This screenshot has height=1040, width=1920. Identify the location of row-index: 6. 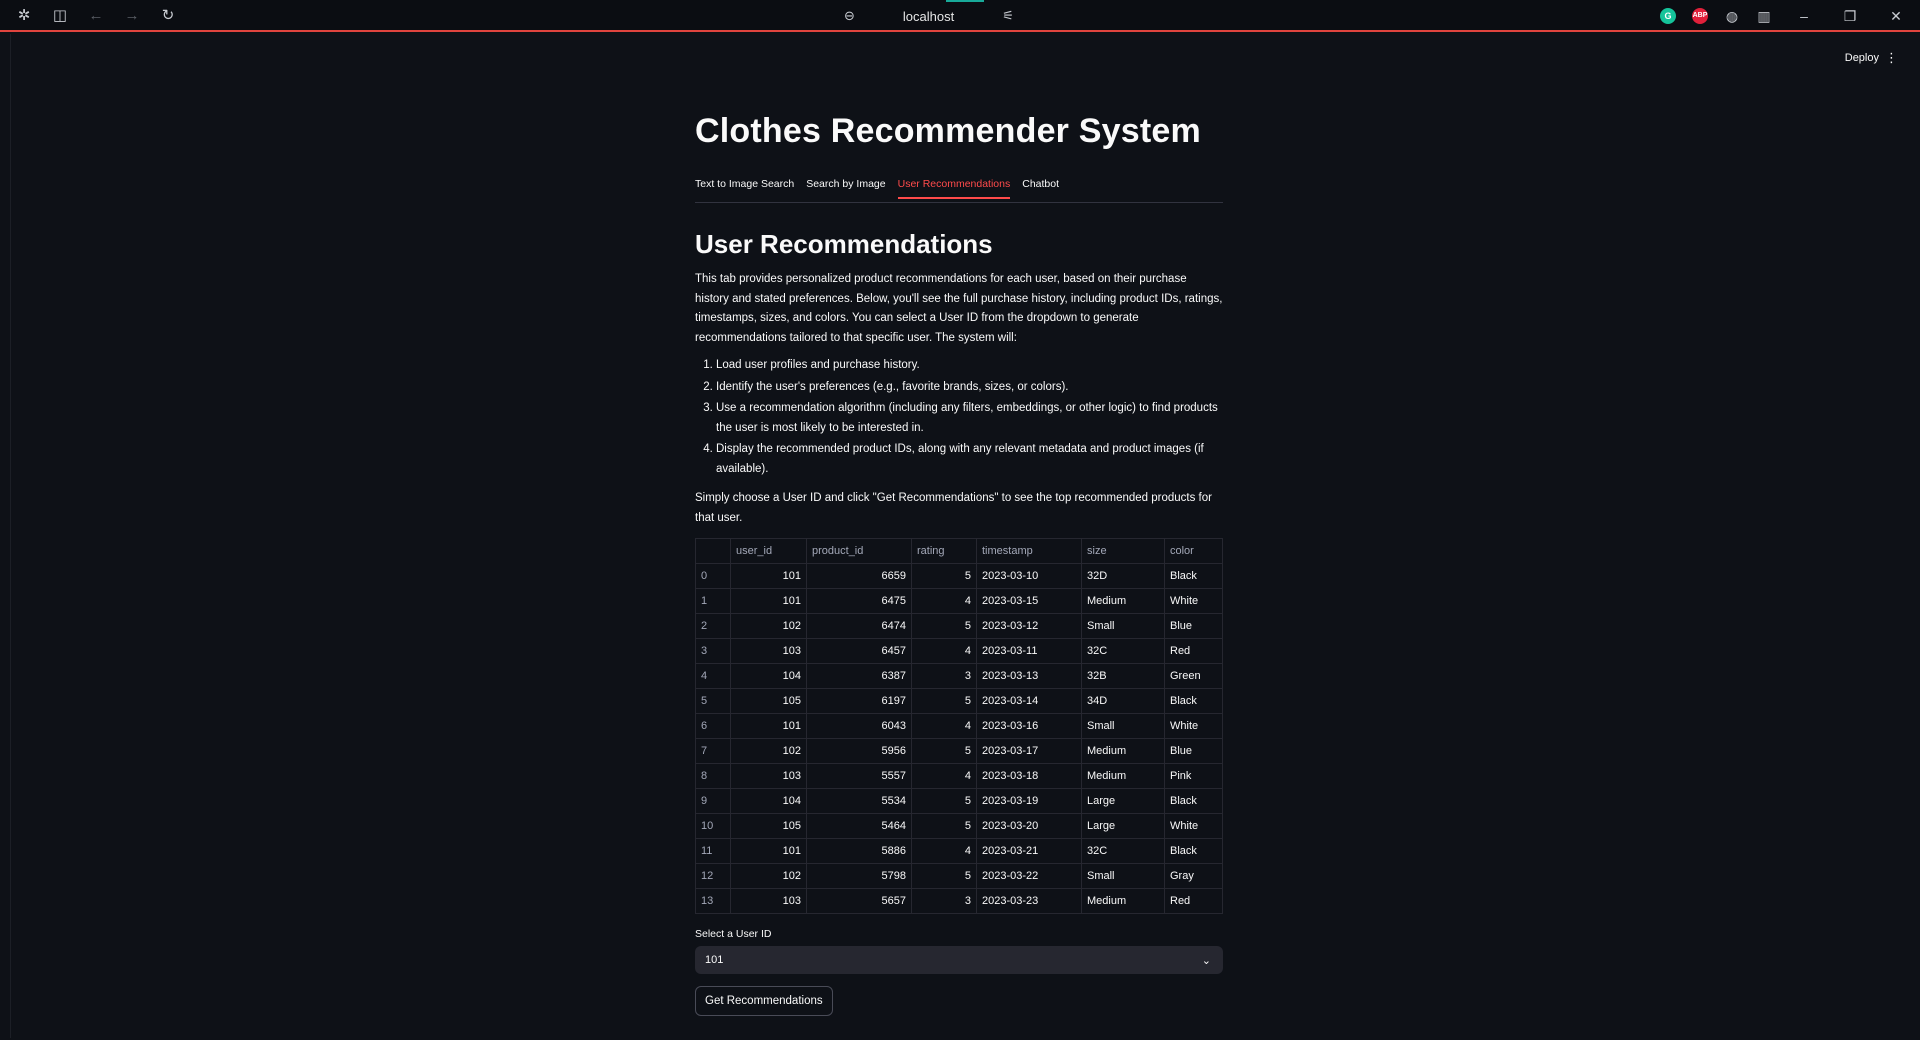
(713, 726).